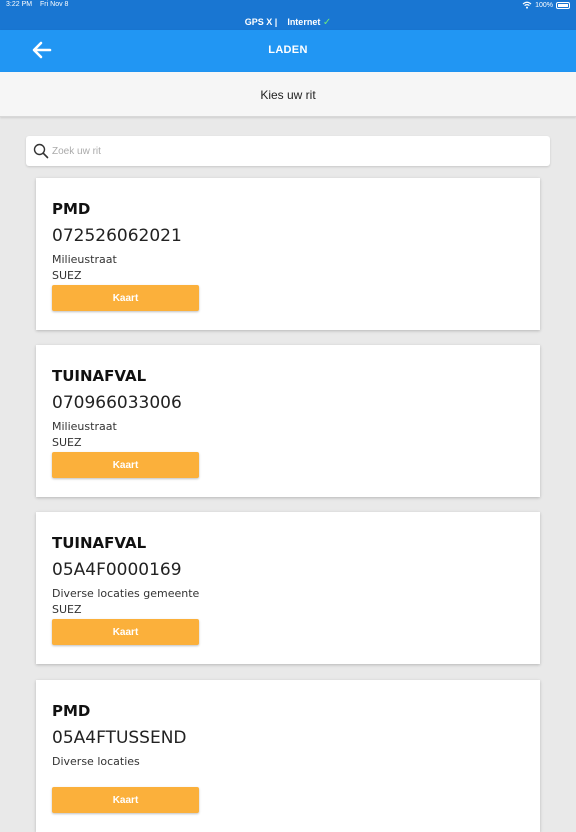 This screenshot has width=576, height=832. I want to click on battery-icon, so click(563, 5).